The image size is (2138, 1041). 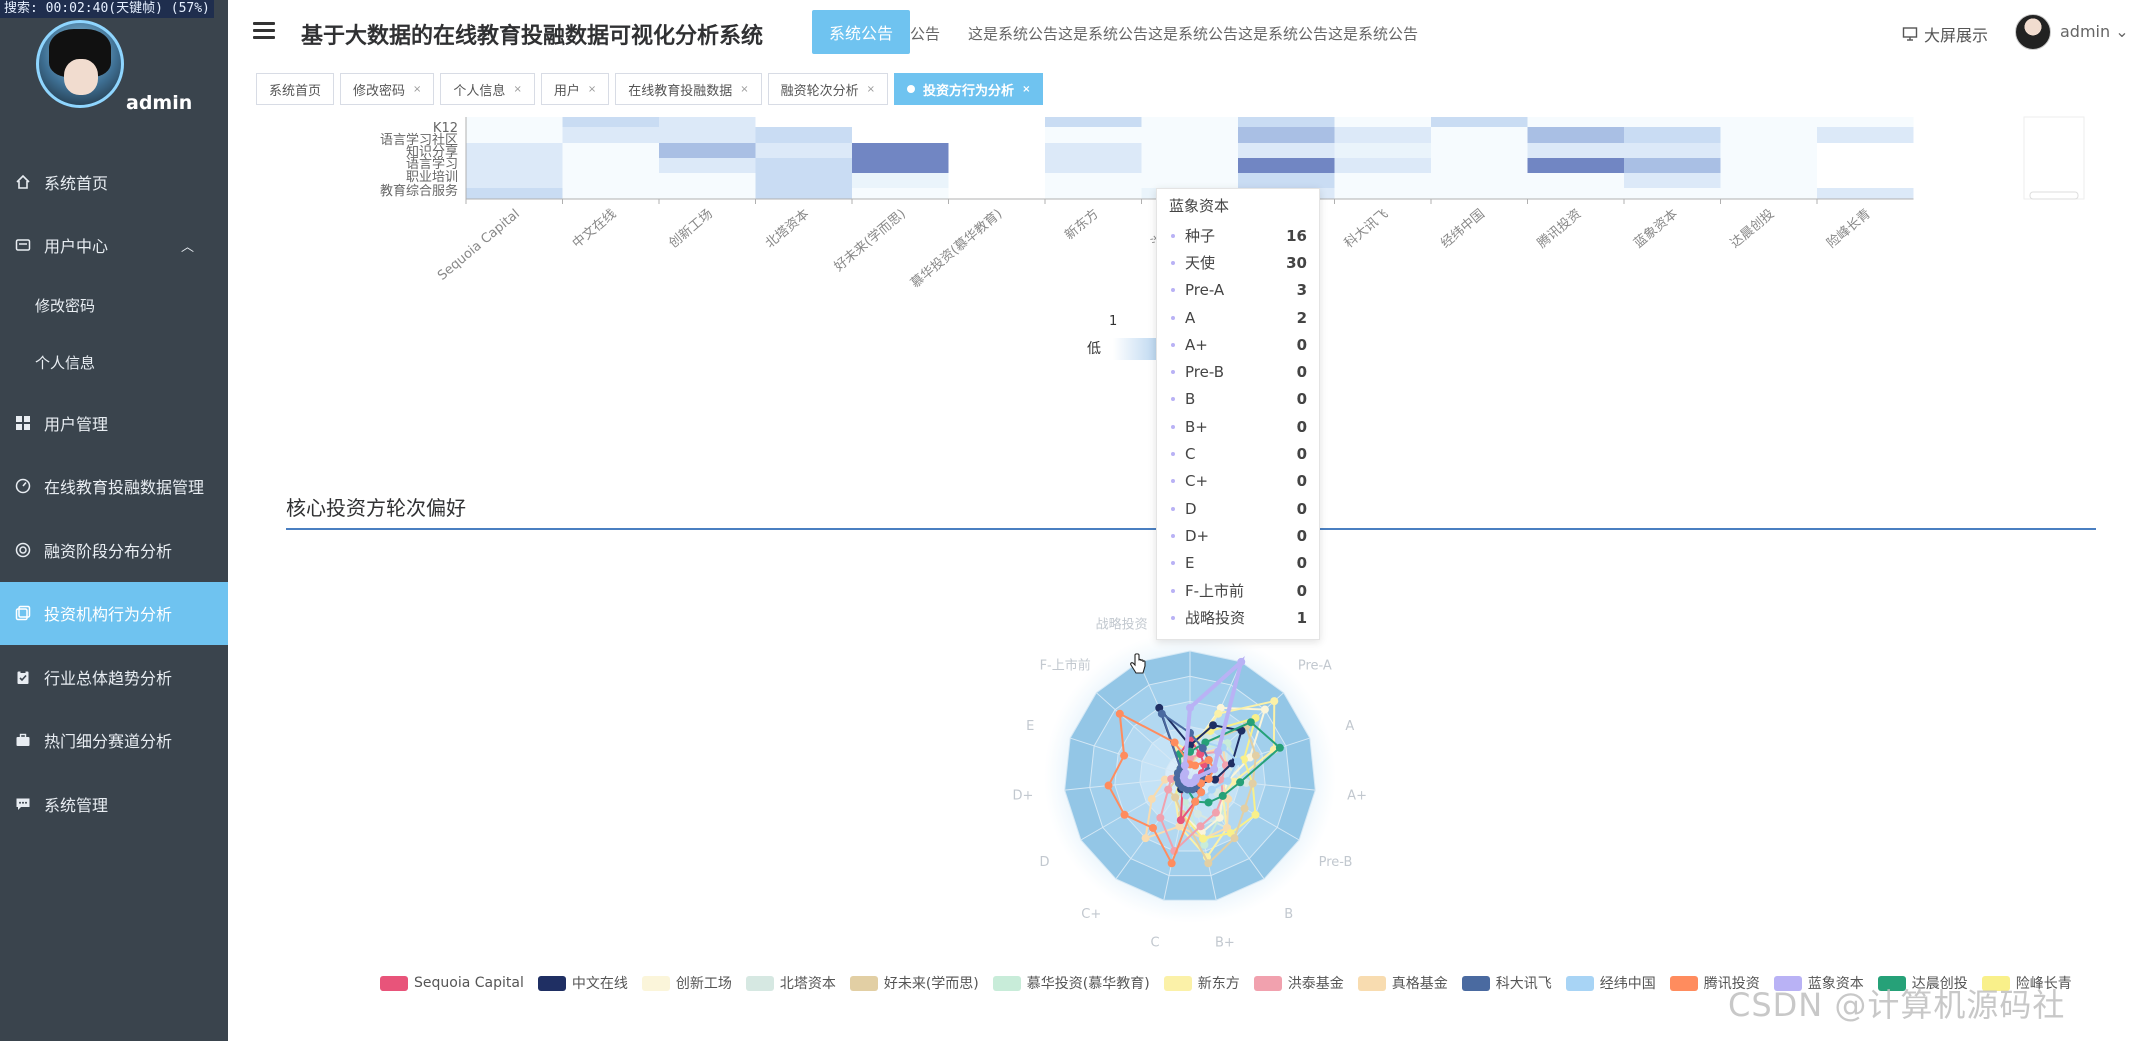 What do you see at coordinates (107, 9) in the screenshot?
I see `recording-overlay: 搜索: 00:02:40(天键帧) (57%)` at bounding box center [107, 9].